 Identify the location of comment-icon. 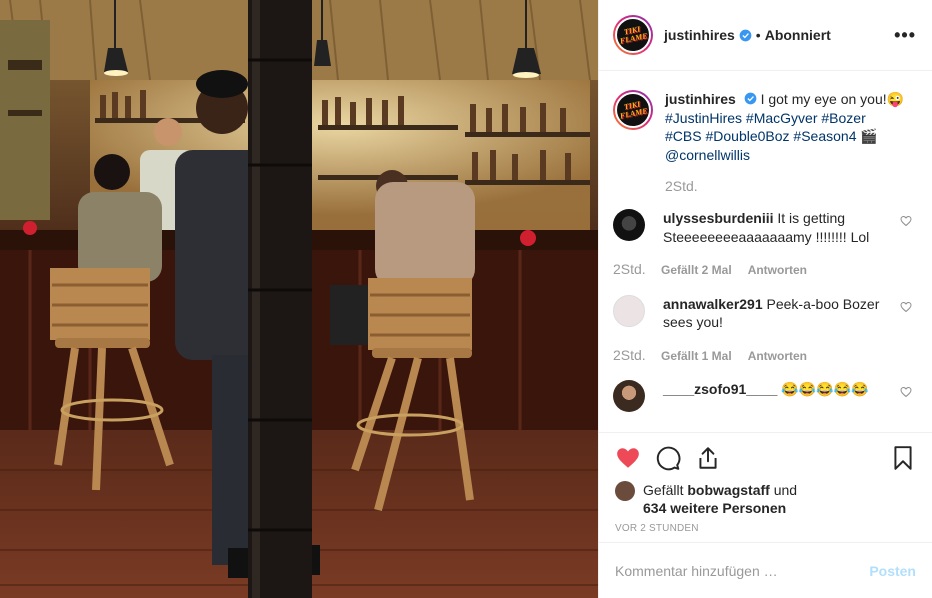
(668, 458).